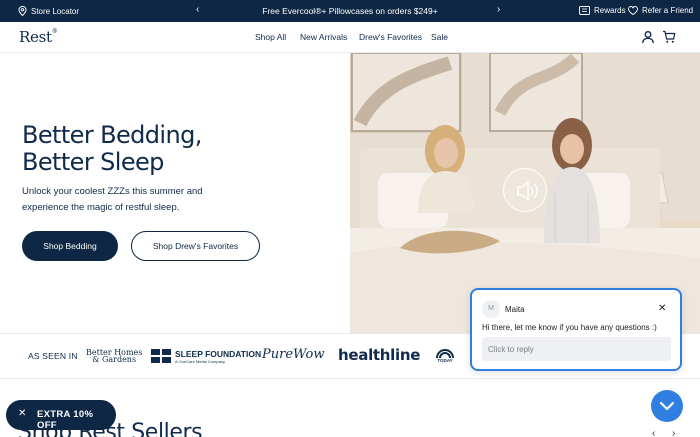 The width and height of the screenshot is (700, 437). I want to click on logo-text: Rest, so click(35, 37).